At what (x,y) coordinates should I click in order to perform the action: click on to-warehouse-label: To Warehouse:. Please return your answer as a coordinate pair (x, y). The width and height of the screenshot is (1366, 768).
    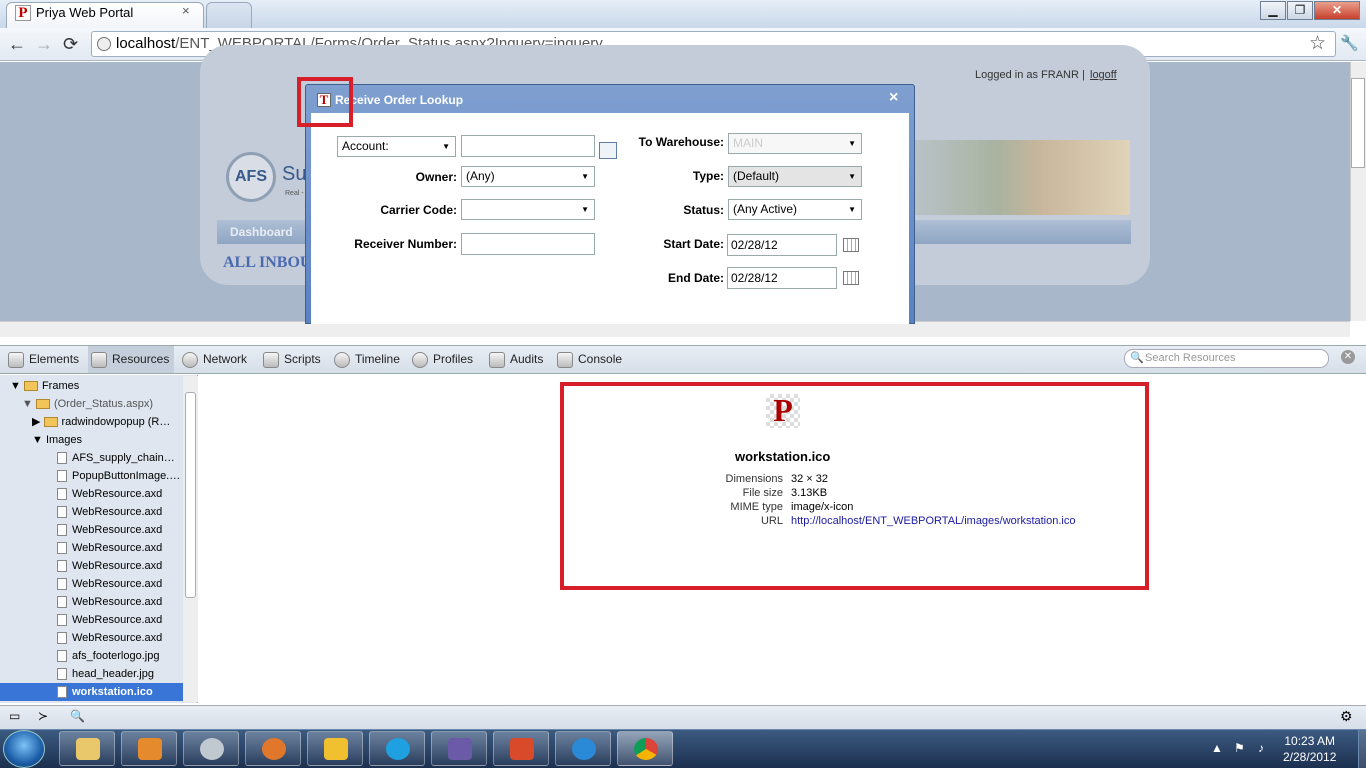
    Looking at the image, I should click on (681, 142).